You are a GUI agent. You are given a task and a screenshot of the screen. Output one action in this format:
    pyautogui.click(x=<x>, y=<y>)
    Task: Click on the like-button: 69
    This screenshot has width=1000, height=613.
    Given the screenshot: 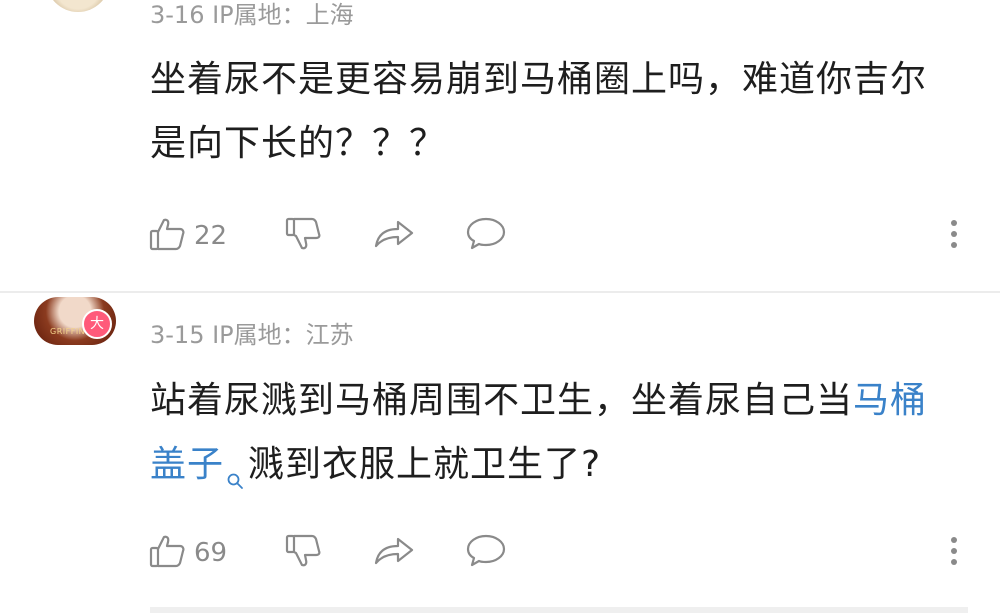 What is the action you would take?
    pyautogui.click(x=187, y=553)
    